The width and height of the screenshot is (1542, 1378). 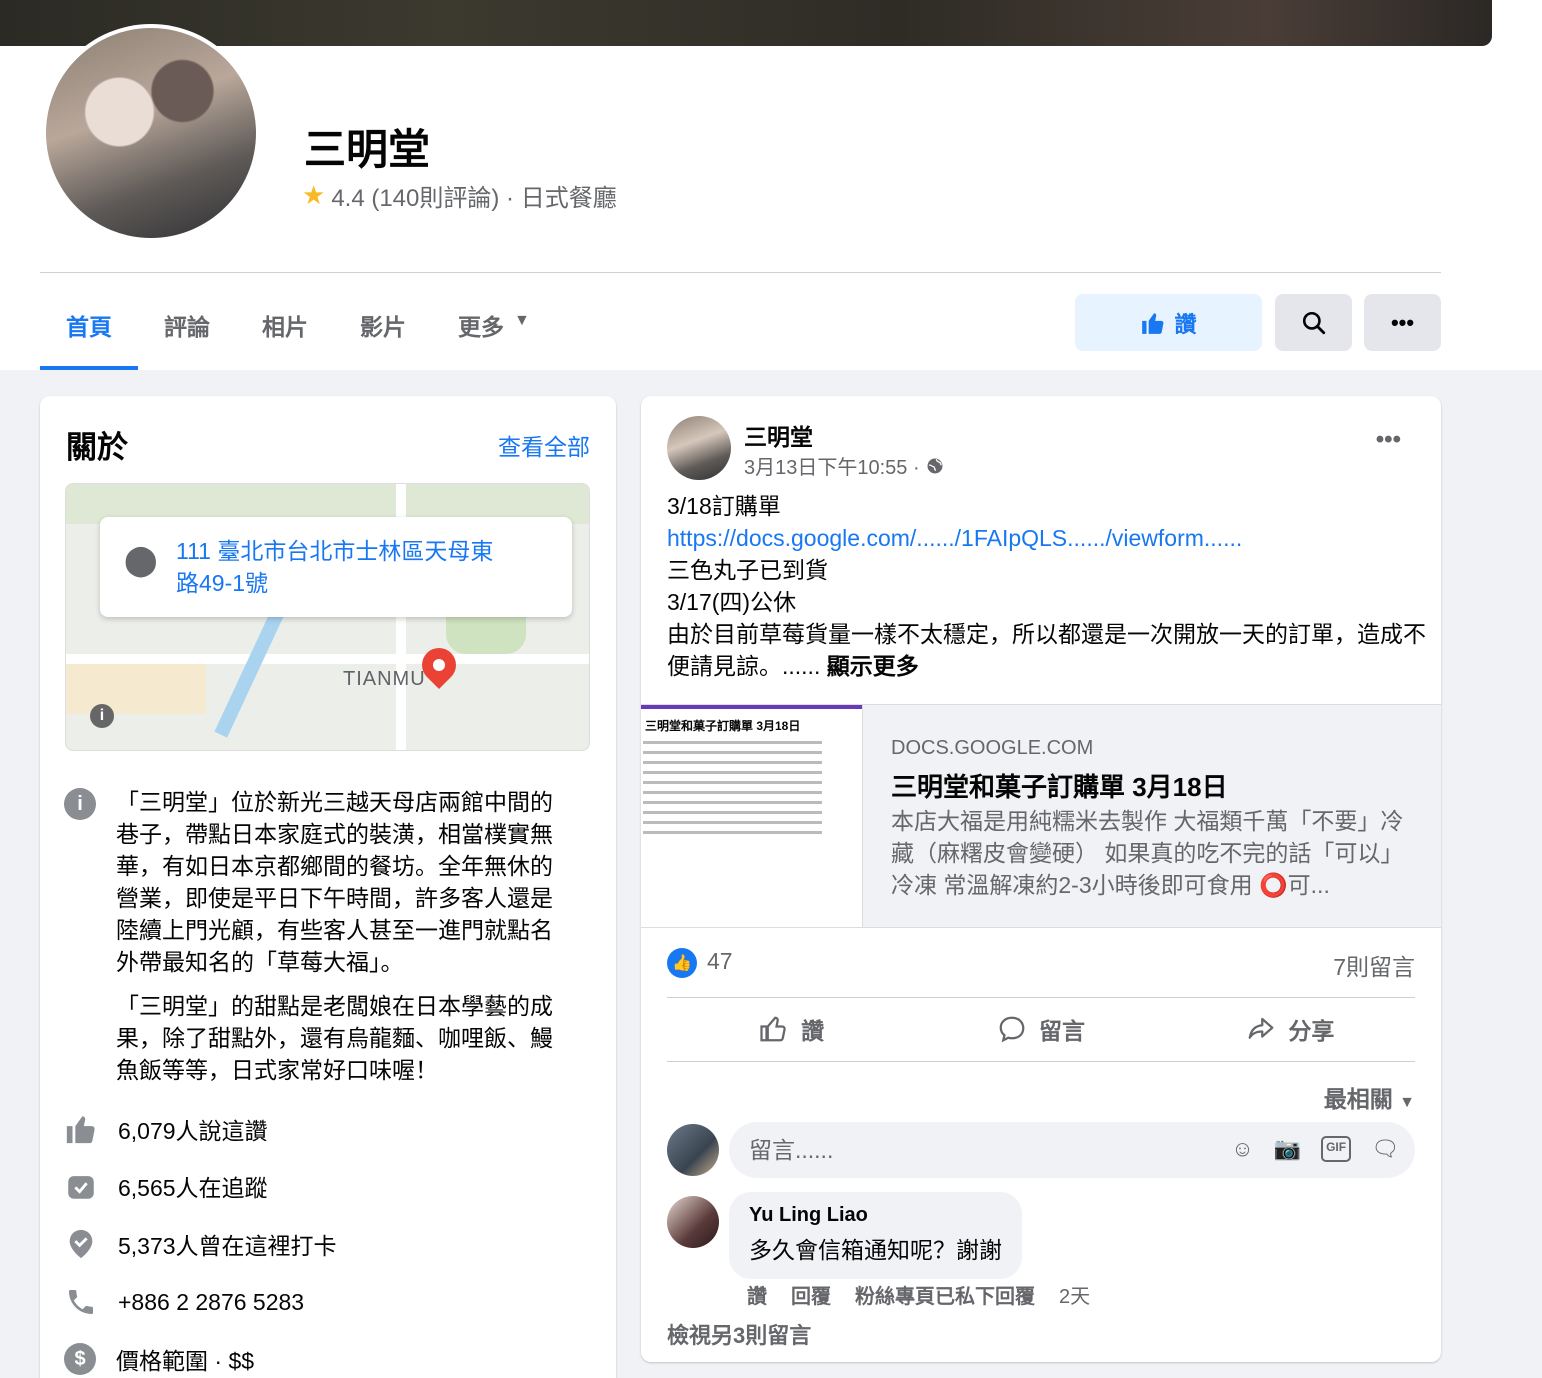 I want to click on share-icon, so click(x=1261, y=1028).